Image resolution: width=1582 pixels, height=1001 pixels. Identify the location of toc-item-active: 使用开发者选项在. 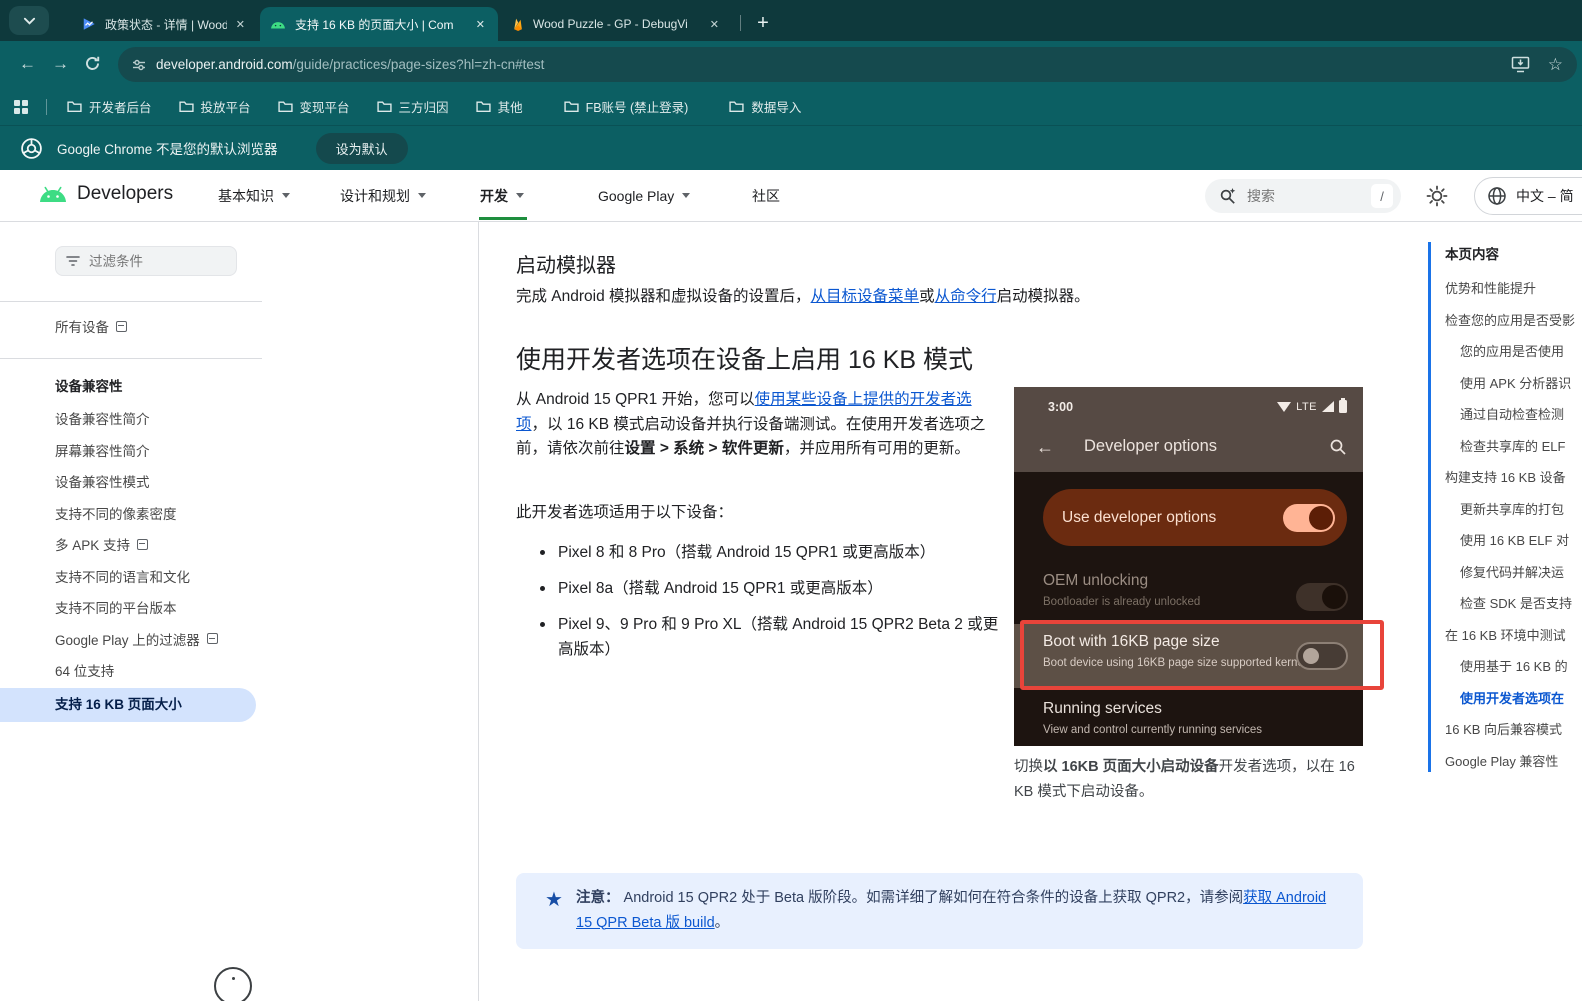
(1512, 697).